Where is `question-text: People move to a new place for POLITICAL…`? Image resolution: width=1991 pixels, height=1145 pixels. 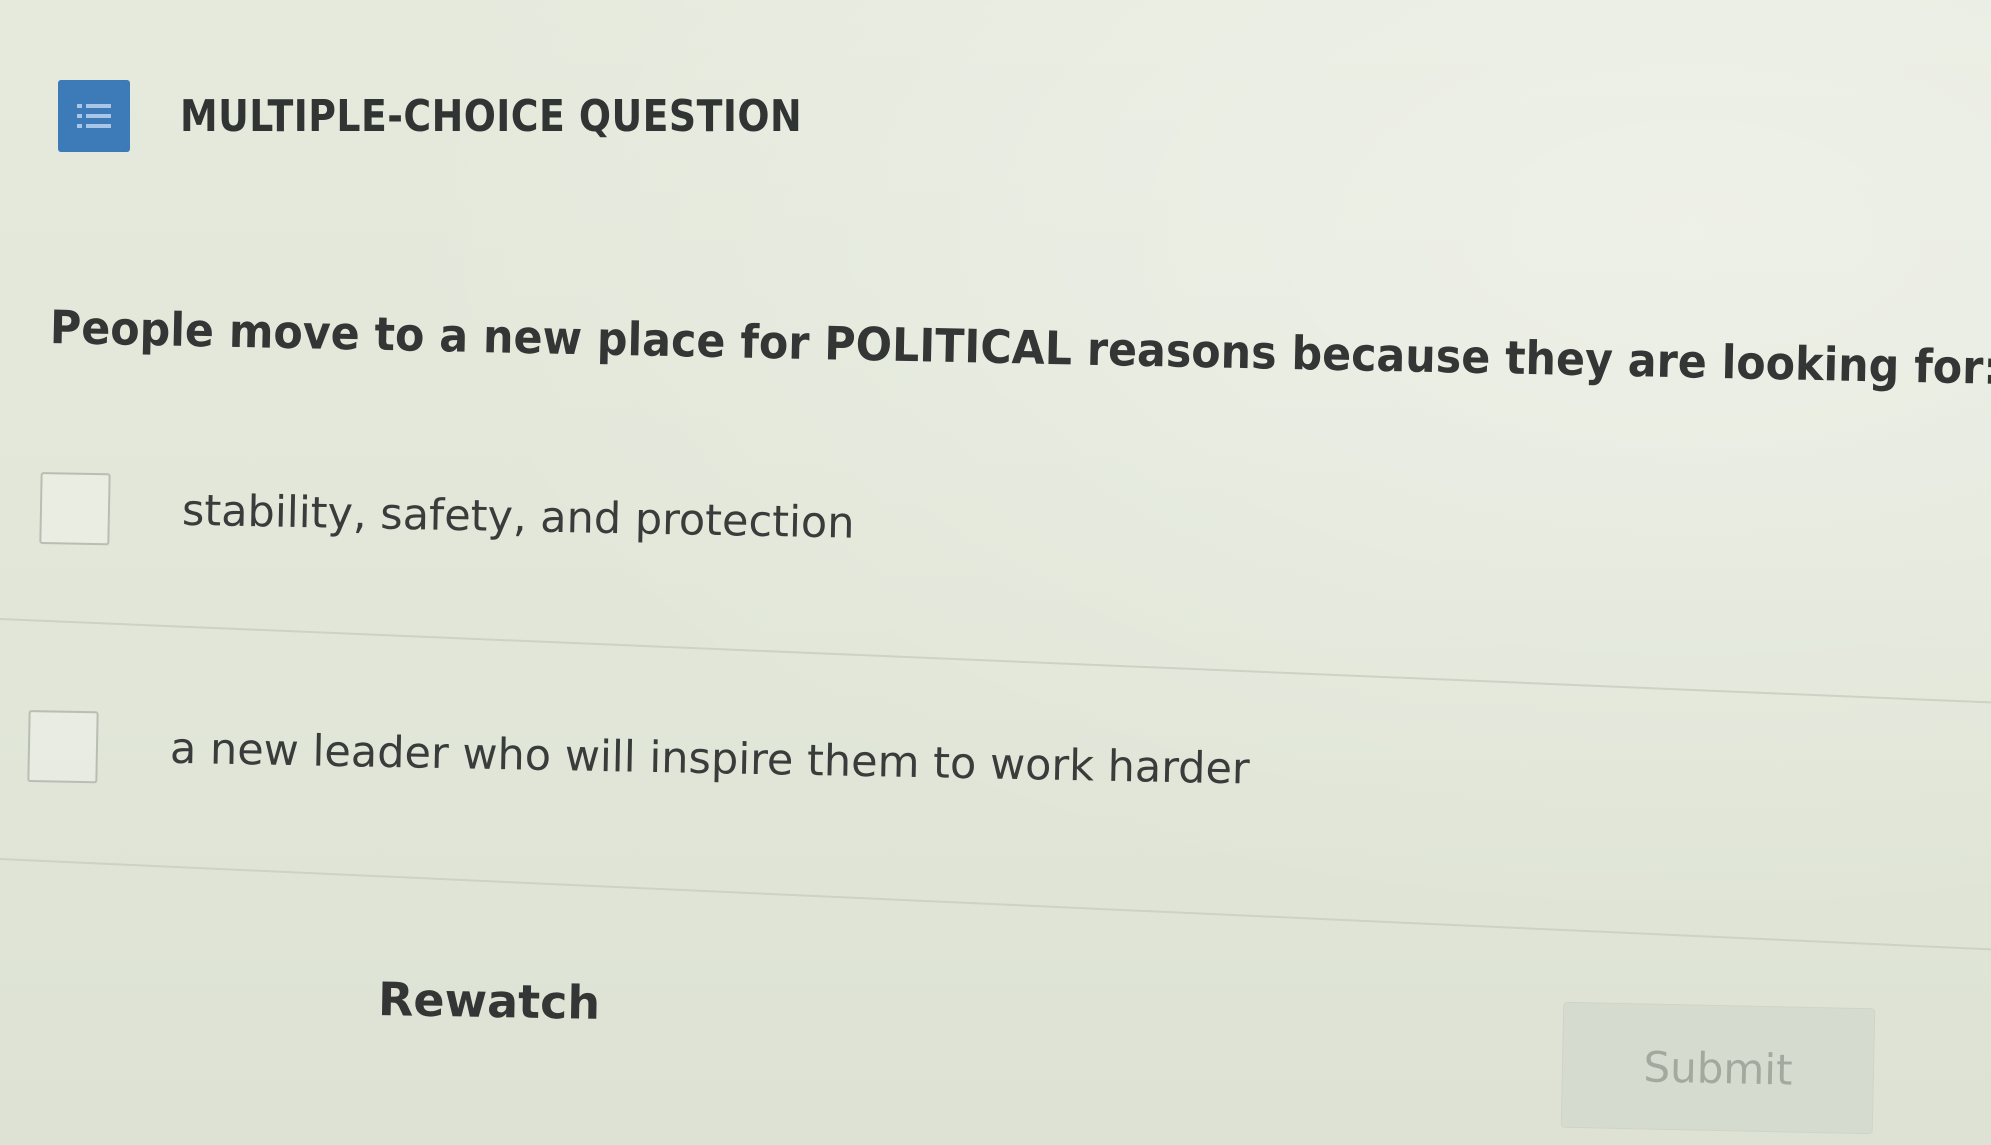
question-text: People move to a new place for POLITICAL… is located at coordinates (1020, 347).